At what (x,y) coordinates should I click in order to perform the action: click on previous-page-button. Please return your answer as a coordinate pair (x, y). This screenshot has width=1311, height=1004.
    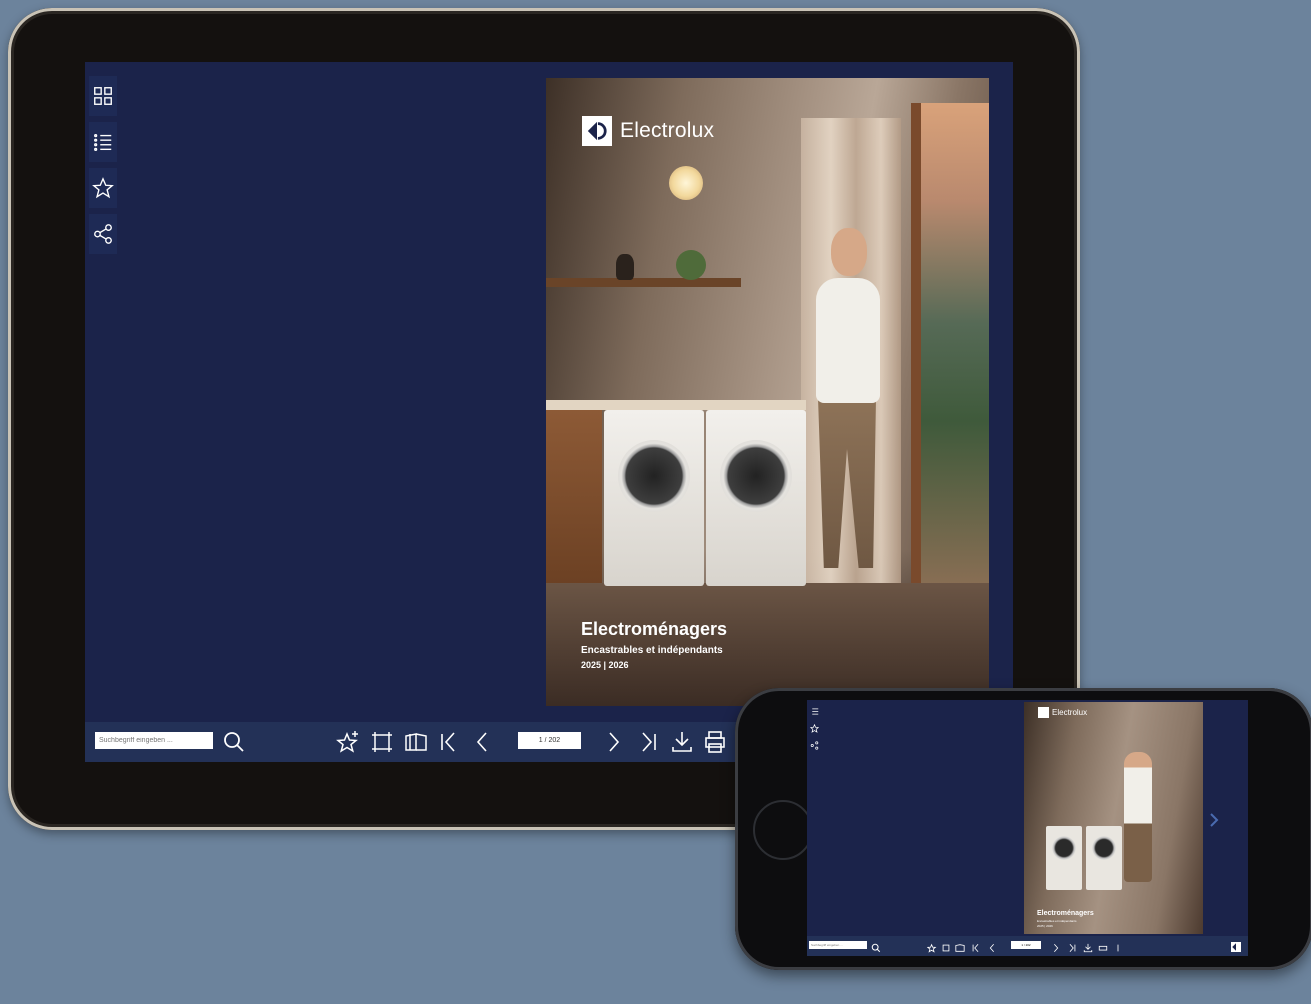
    Looking at the image, I should click on (482, 742).